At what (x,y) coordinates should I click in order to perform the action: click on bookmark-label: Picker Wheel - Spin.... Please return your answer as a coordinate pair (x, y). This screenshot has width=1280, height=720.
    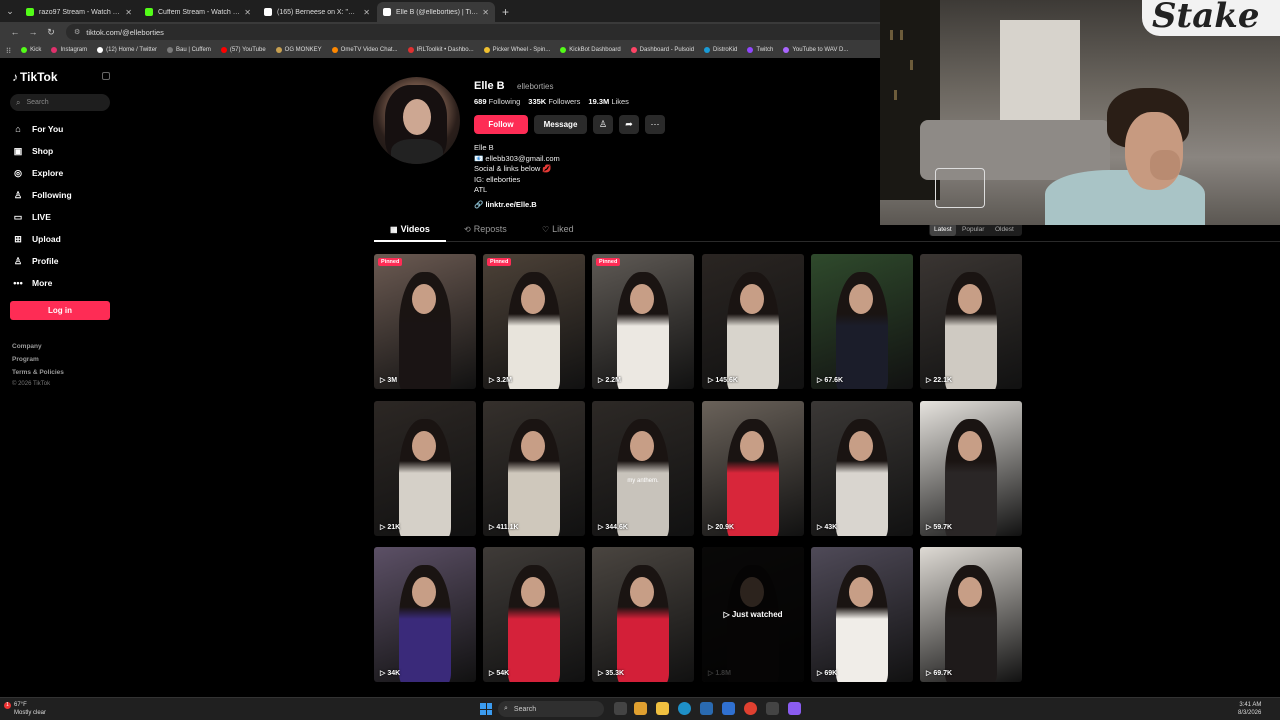
    Looking at the image, I should click on (521, 50).